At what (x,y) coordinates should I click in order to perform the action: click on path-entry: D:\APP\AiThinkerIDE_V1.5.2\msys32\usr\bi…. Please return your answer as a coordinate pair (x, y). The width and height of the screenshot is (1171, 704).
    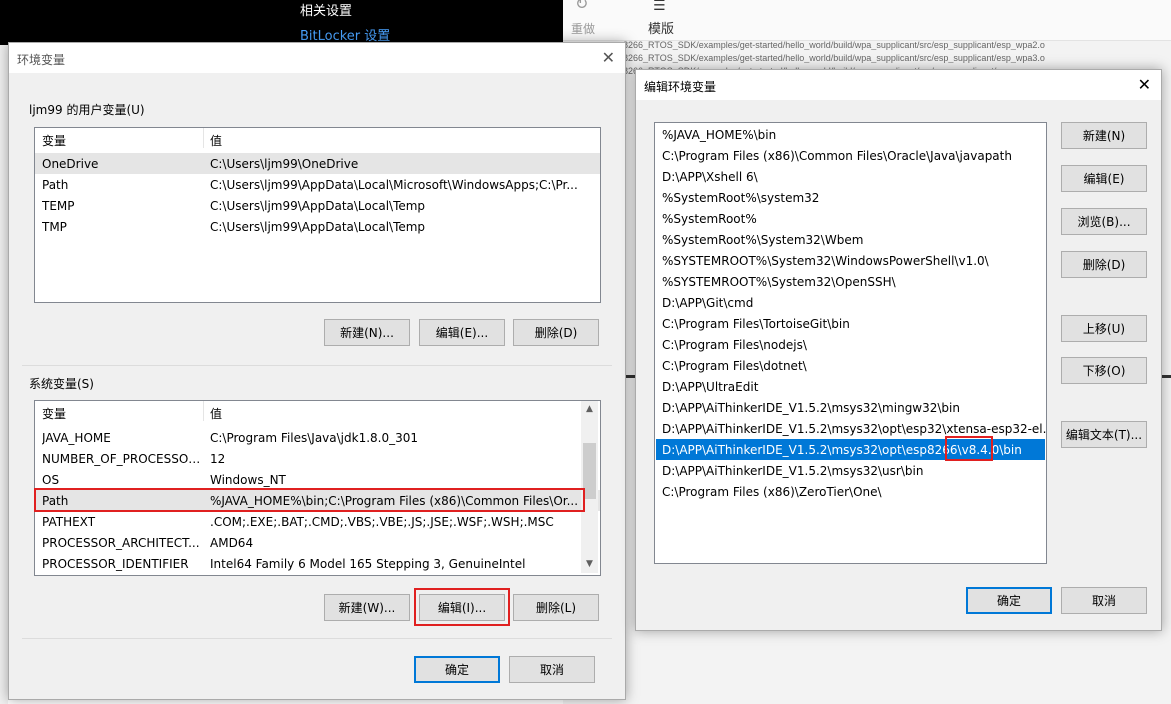
    Looking at the image, I should click on (793, 471).